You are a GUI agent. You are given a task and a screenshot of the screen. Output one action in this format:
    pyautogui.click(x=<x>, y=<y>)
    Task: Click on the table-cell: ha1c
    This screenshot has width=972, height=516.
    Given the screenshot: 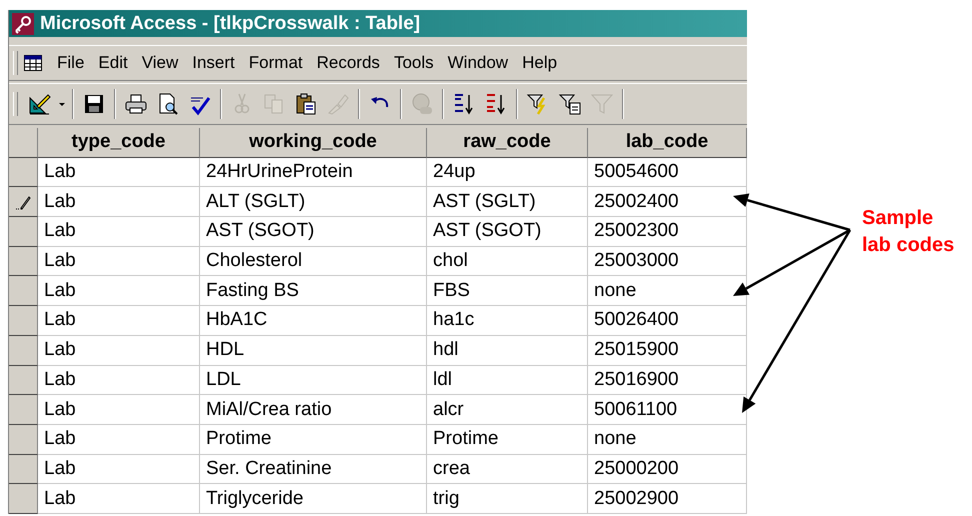 What is the action you would take?
    pyautogui.click(x=507, y=321)
    